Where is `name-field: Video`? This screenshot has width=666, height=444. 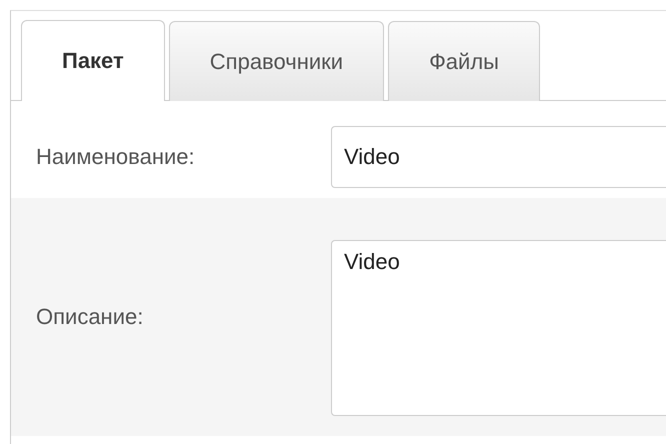
name-field: Video is located at coordinates (498, 157).